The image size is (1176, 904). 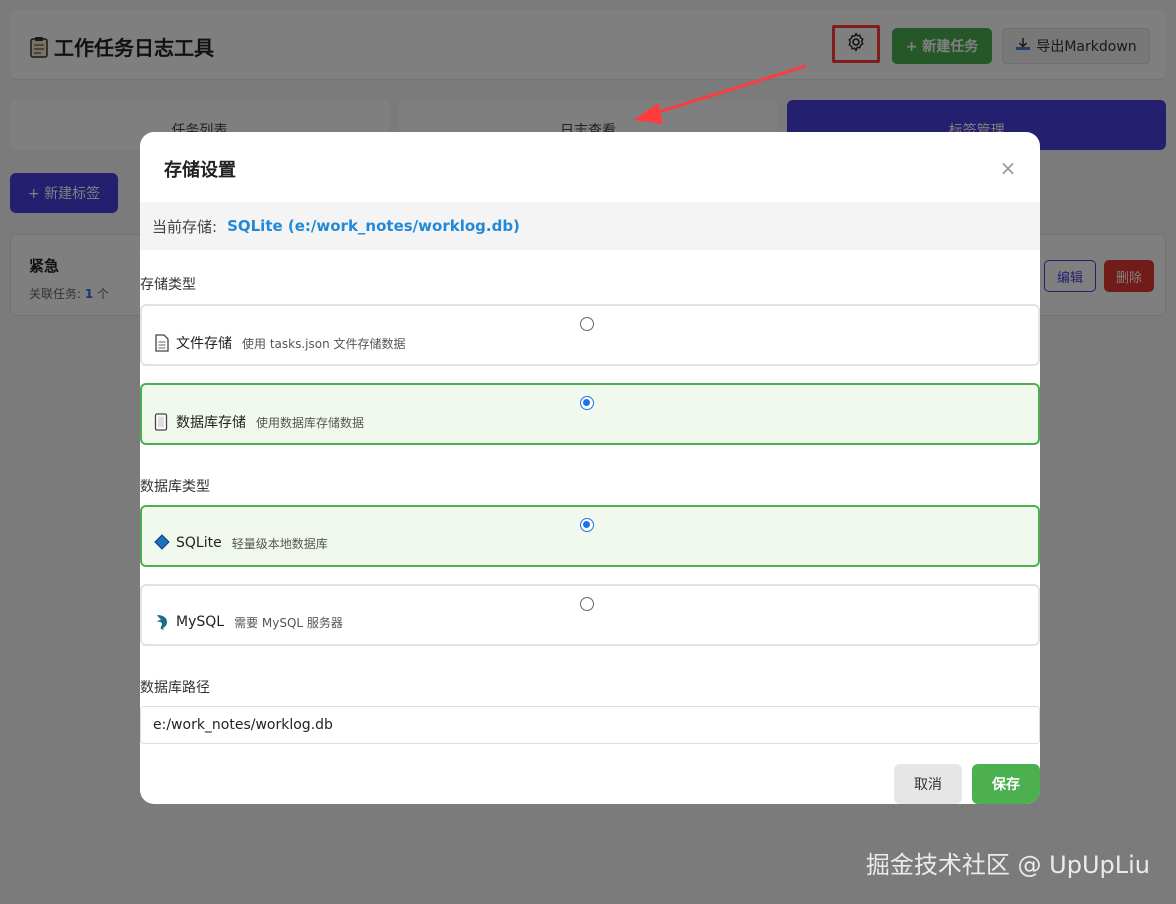 I want to click on option-row: 数据库存储 使用数据库存储数据, so click(x=259, y=422).